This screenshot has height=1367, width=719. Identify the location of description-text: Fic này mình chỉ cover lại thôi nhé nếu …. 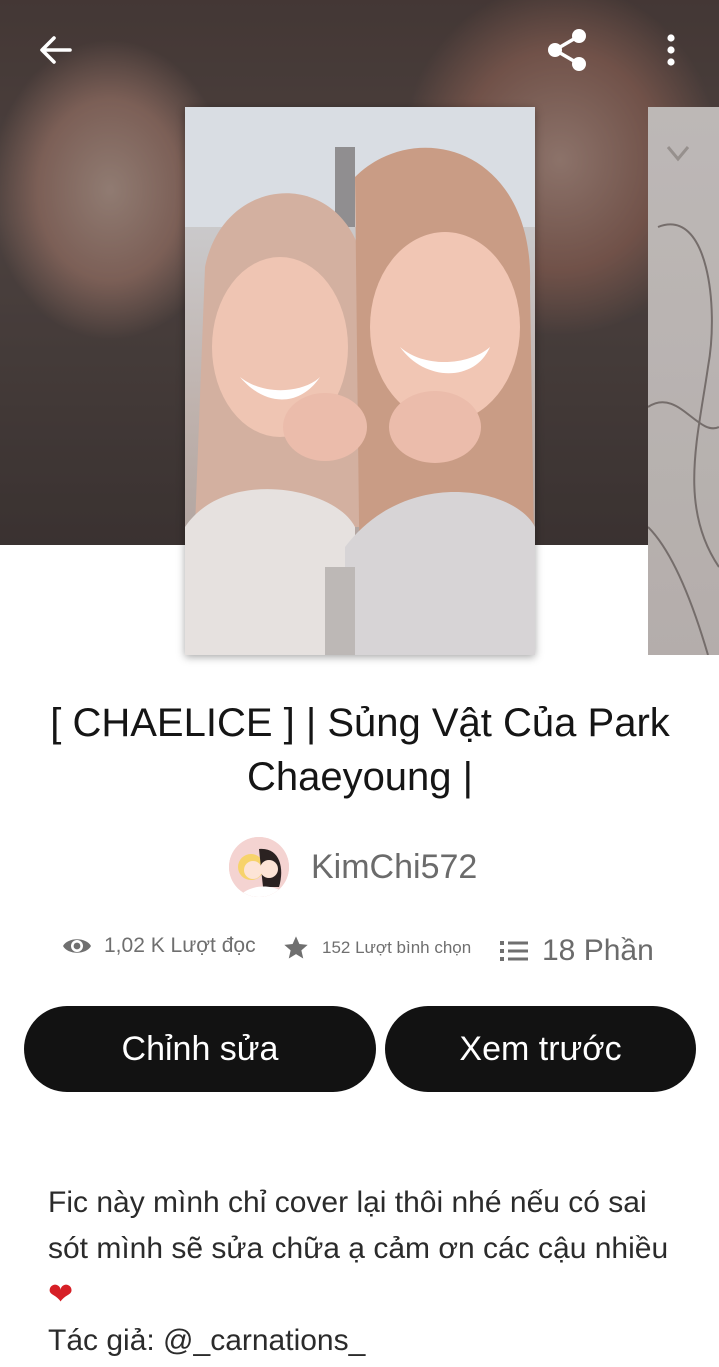
(358, 1225).